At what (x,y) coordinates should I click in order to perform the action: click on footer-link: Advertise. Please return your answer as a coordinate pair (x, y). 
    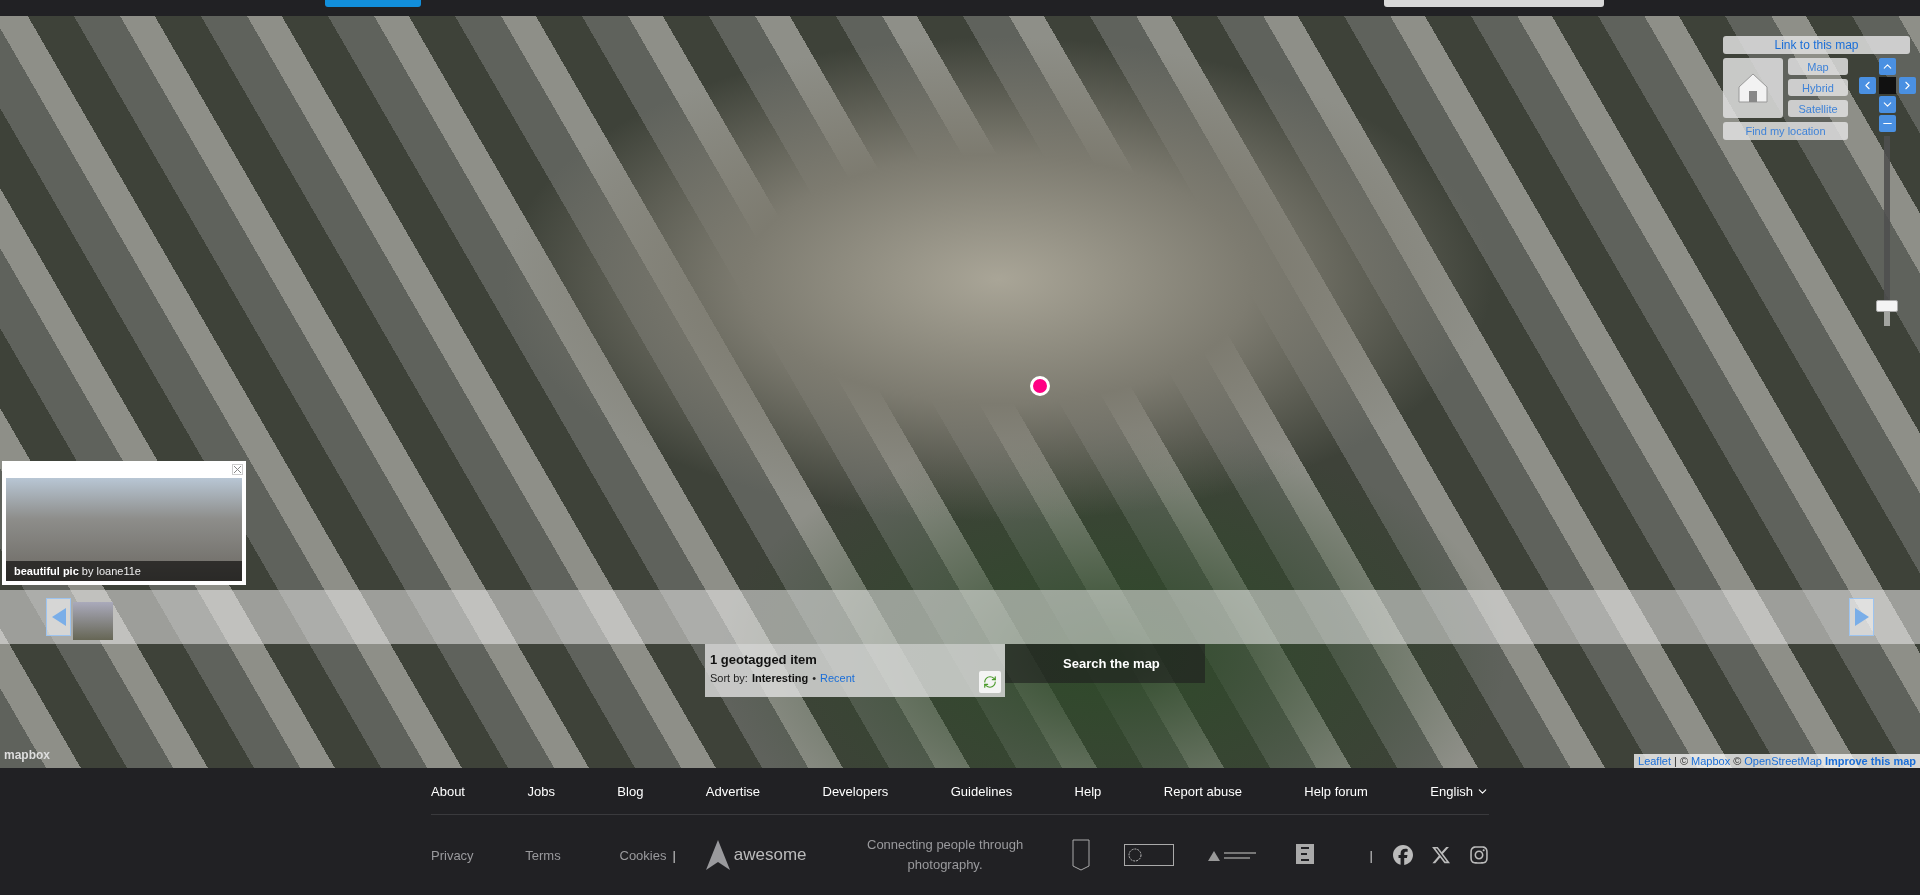
    Looking at the image, I should click on (733, 791).